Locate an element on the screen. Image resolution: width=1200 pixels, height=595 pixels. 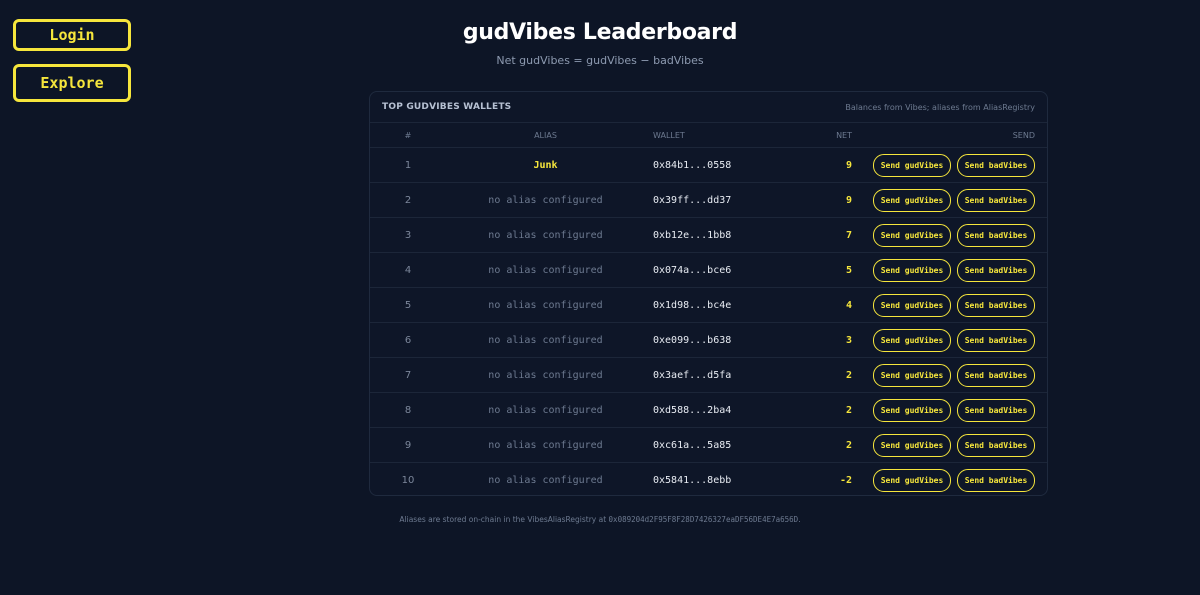
row-rank: 4 is located at coordinates (408, 270).